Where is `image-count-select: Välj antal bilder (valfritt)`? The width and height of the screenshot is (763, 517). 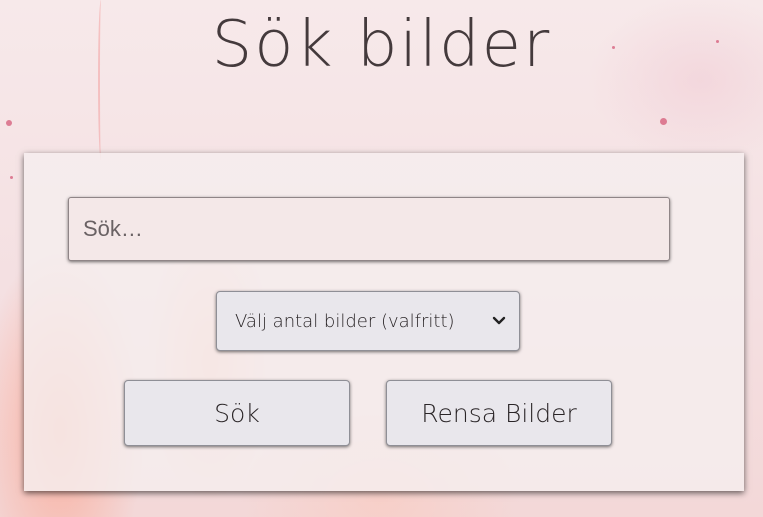
image-count-select: Välj antal bilder (valfritt) is located at coordinates (368, 321).